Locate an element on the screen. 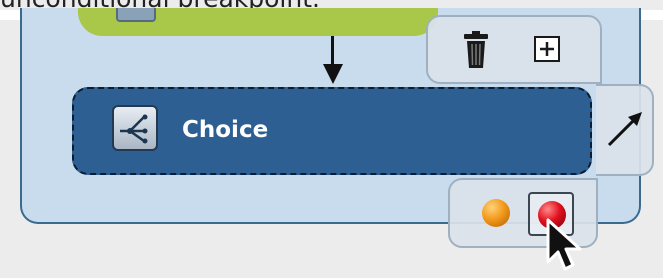 This screenshot has height=278, width=663. mouse-cursor-icon is located at coordinates (565, 246).